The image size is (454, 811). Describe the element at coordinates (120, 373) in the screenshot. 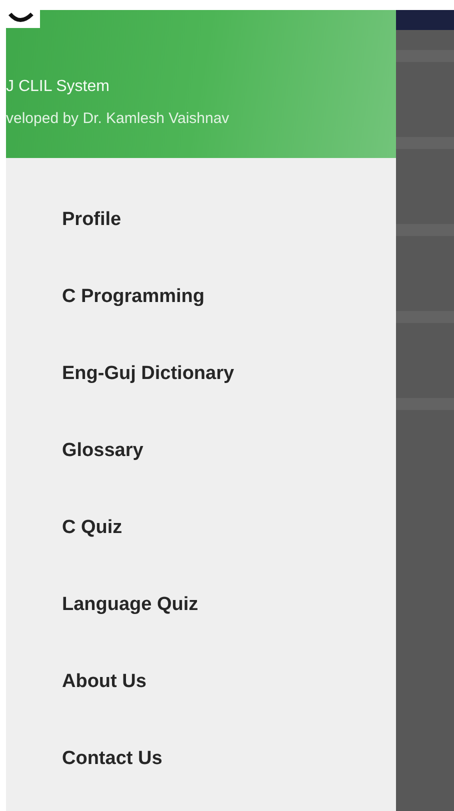

I see `menu-item: Eng-Guj Dictionary` at that location.